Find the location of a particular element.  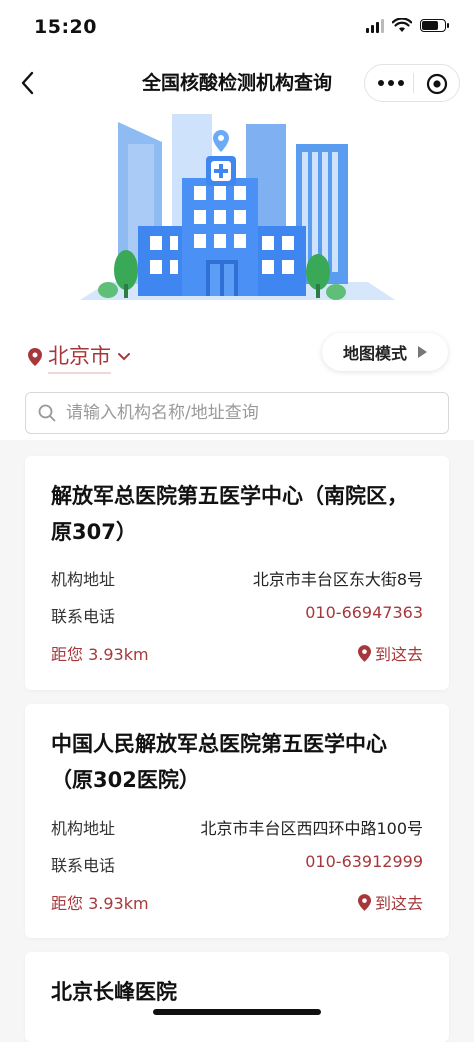

search-box is located at coordinates (237, 413).